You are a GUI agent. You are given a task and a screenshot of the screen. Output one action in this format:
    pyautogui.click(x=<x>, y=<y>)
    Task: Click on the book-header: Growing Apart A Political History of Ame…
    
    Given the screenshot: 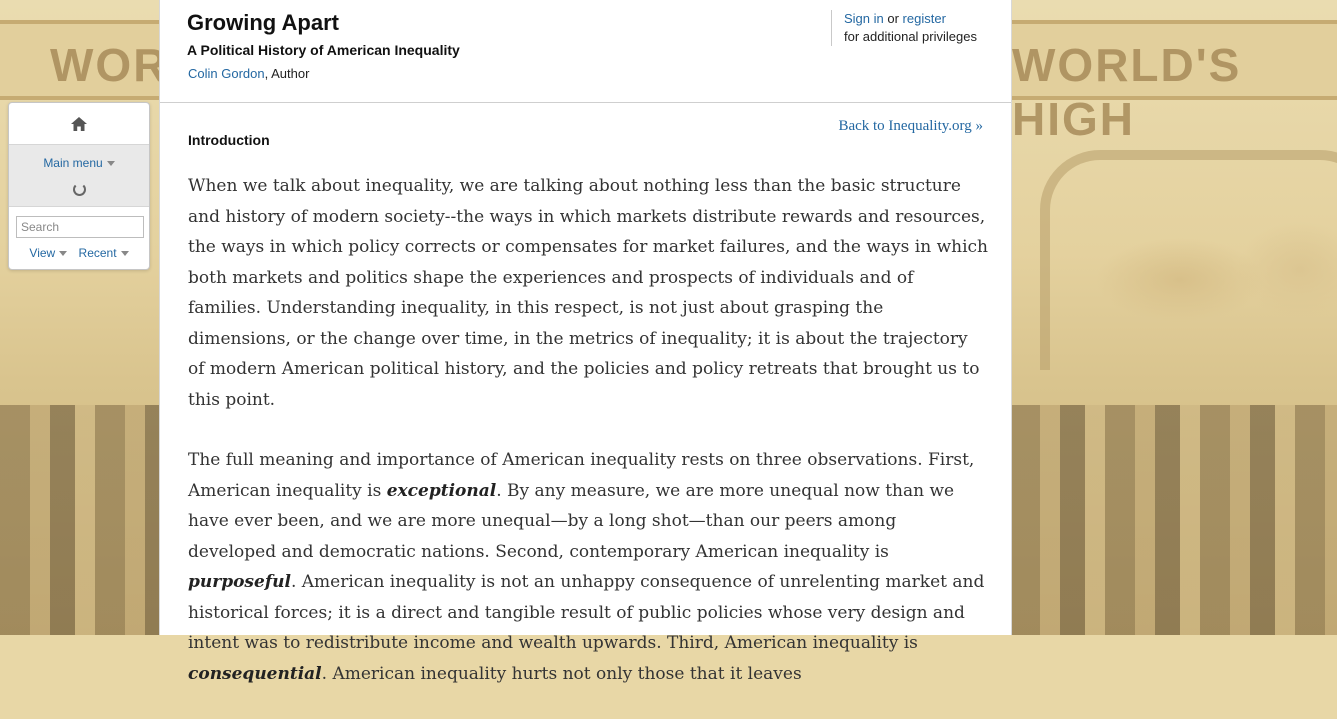 What is the action you would take?
    pyautogui.click(x=585, y=51)
    